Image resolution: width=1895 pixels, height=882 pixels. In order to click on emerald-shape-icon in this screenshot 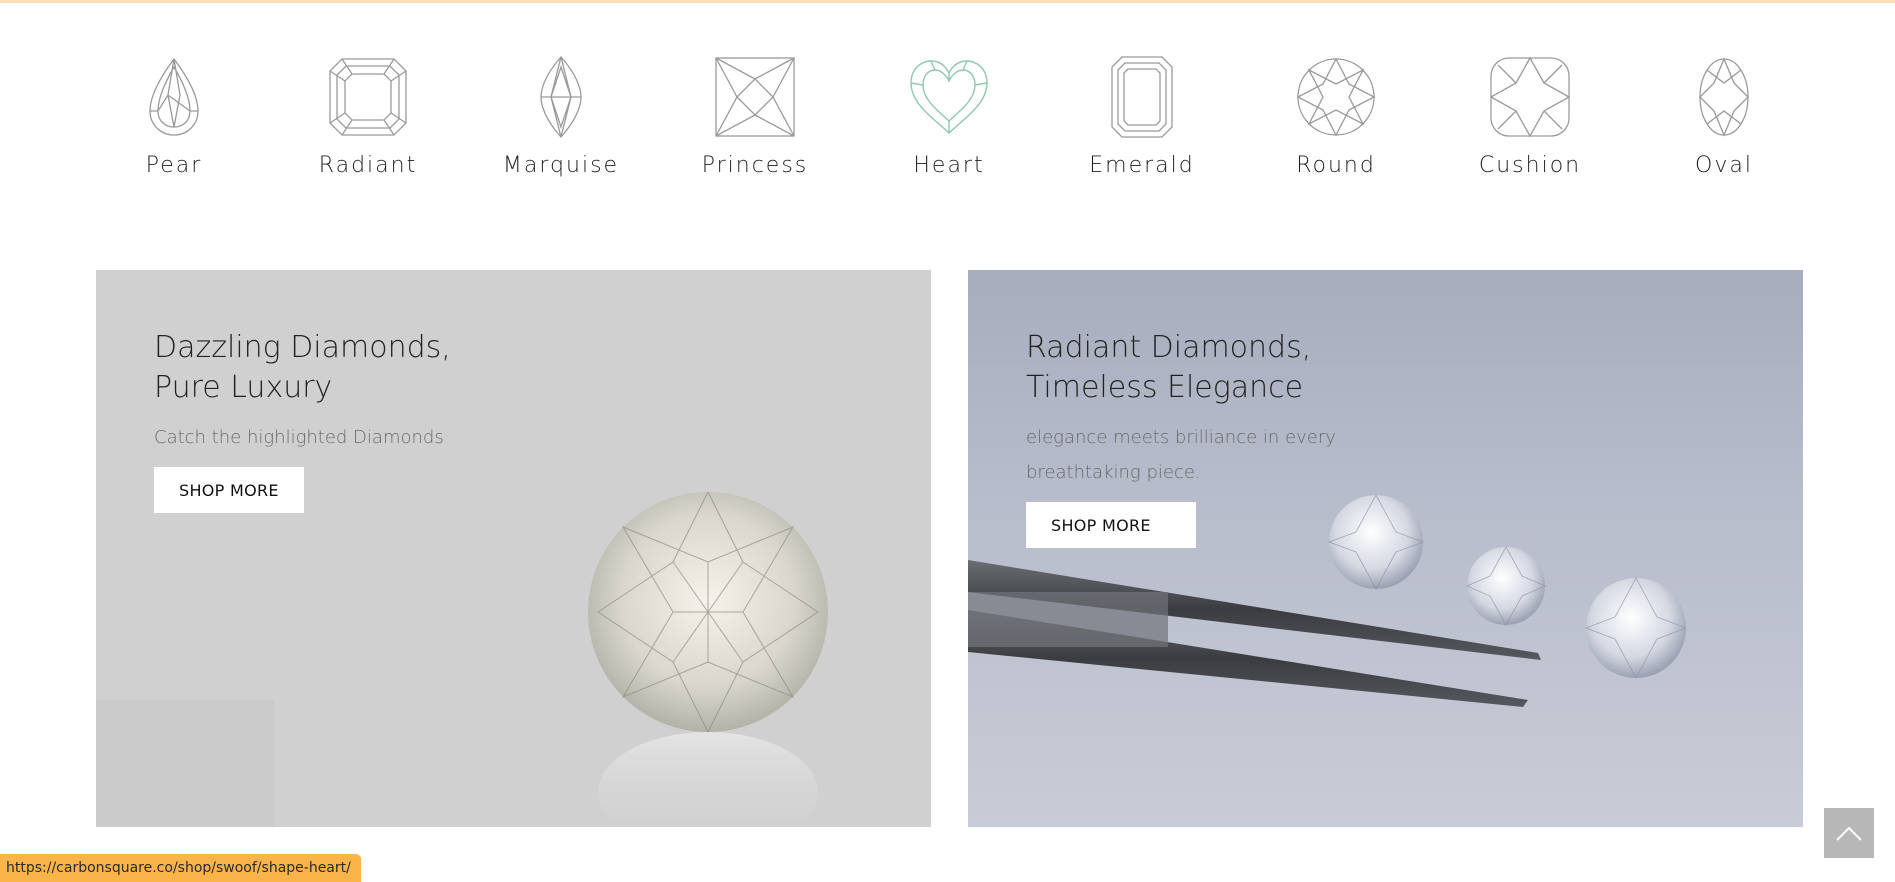, I will do `click(1142, 97)`.